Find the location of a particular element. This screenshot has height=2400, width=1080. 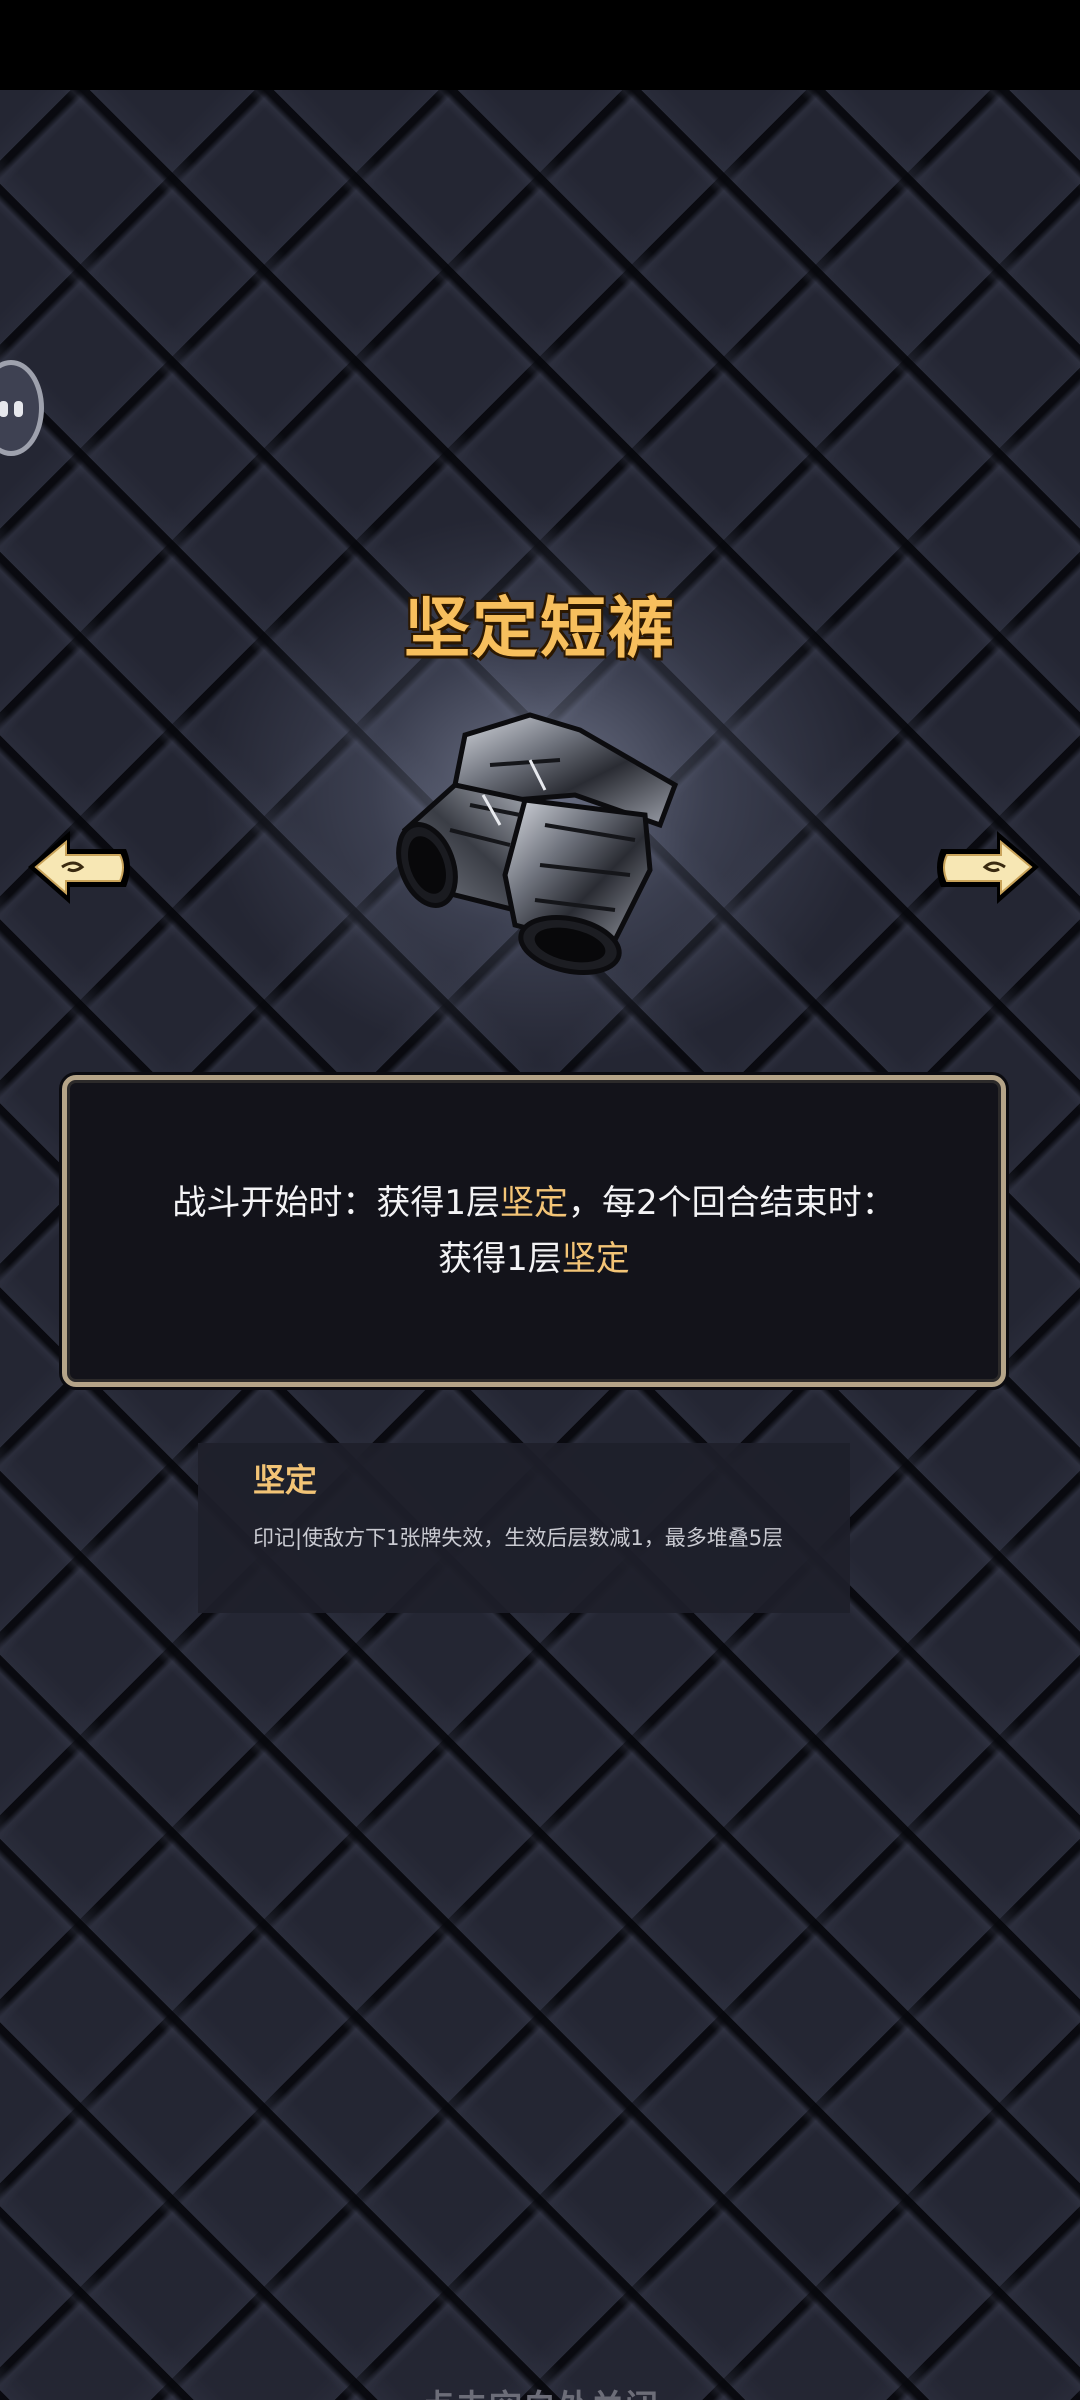

keyword-tooltip: 坚定 印记|使敌方下1张牌失效，生效后层数减1，最多堆叠5层 is located at coordinates (524, 1528).